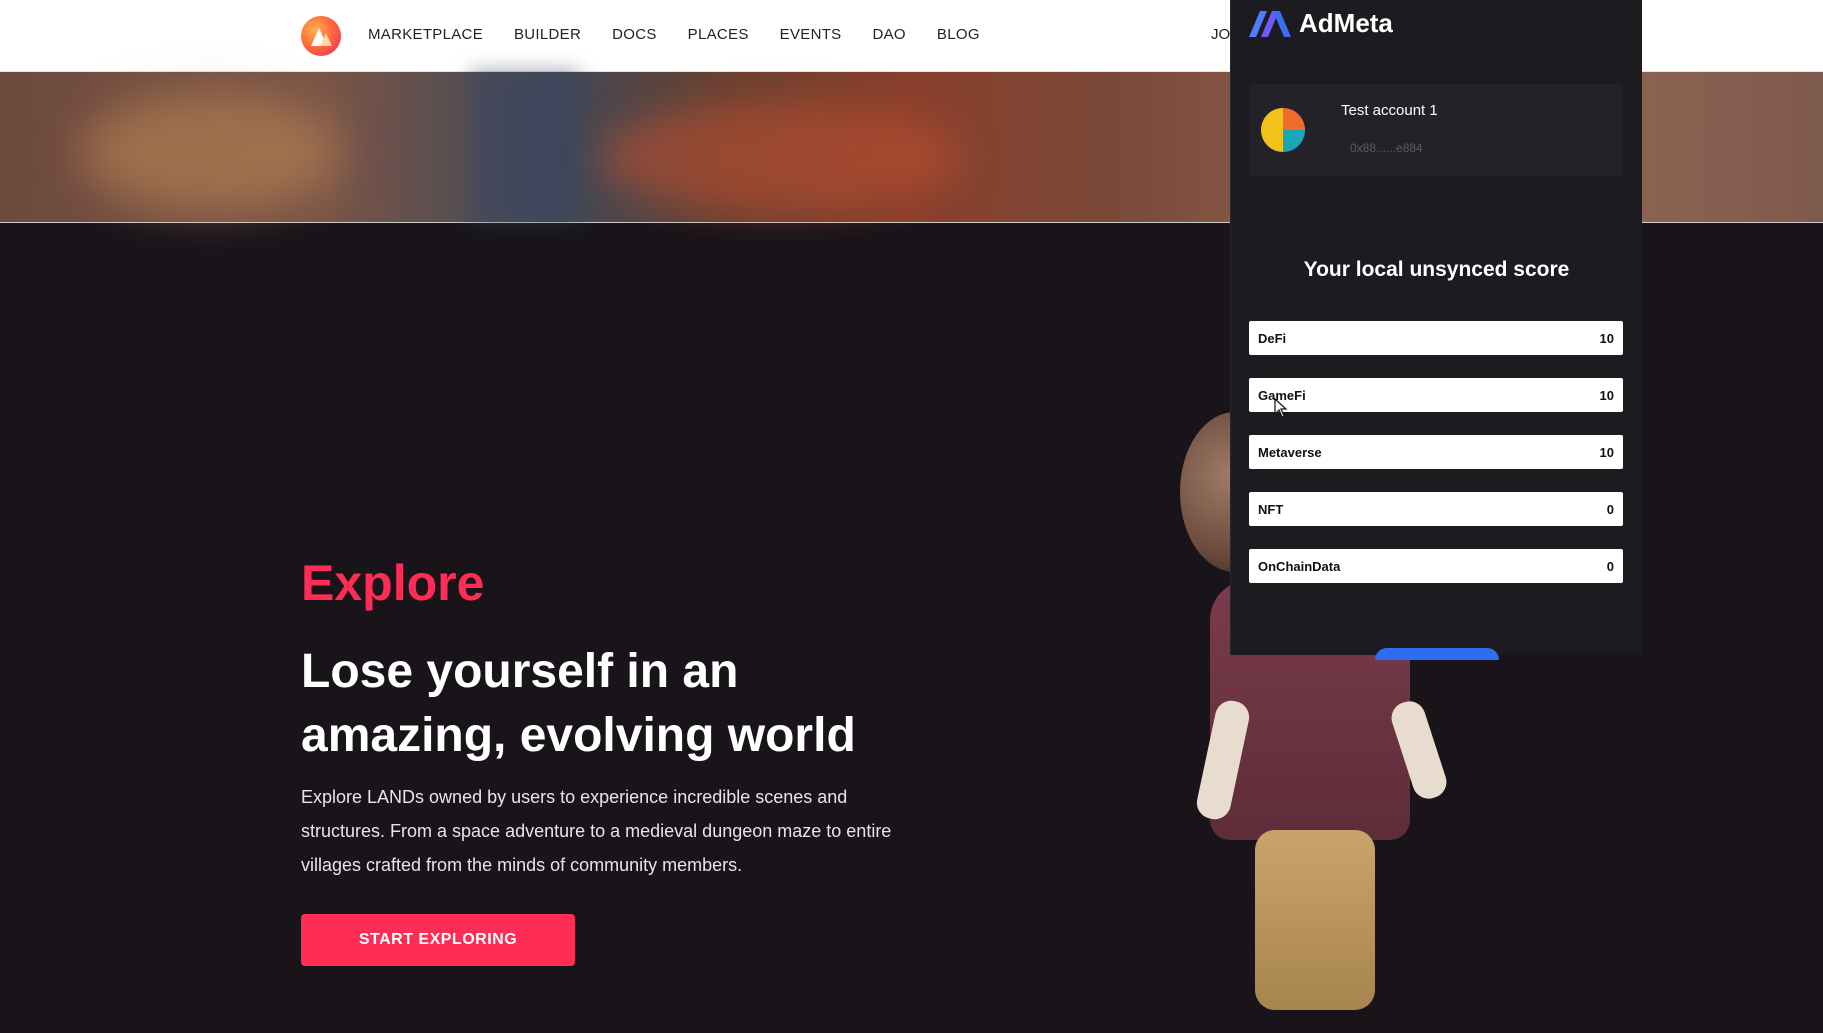  What do you see at coordinates (1220, 34) in the screenshot?
I see `nav-item-join-partial: JO` at bounding box center [1220, 34].